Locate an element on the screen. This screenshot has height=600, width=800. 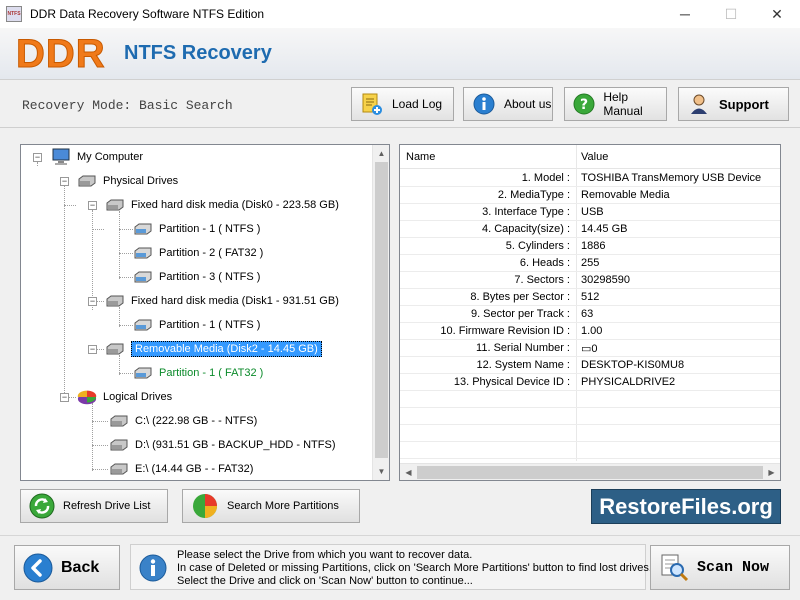
property-value: 30298590 is located at coordinates (605, 280).